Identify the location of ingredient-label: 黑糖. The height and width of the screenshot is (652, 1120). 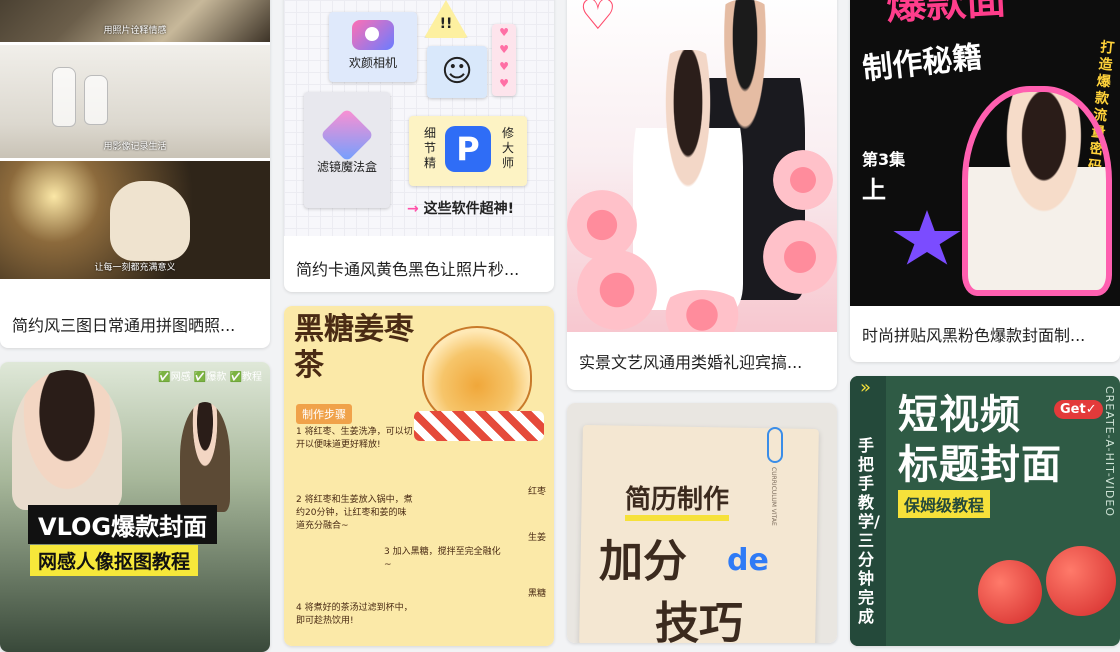
(537, 592).